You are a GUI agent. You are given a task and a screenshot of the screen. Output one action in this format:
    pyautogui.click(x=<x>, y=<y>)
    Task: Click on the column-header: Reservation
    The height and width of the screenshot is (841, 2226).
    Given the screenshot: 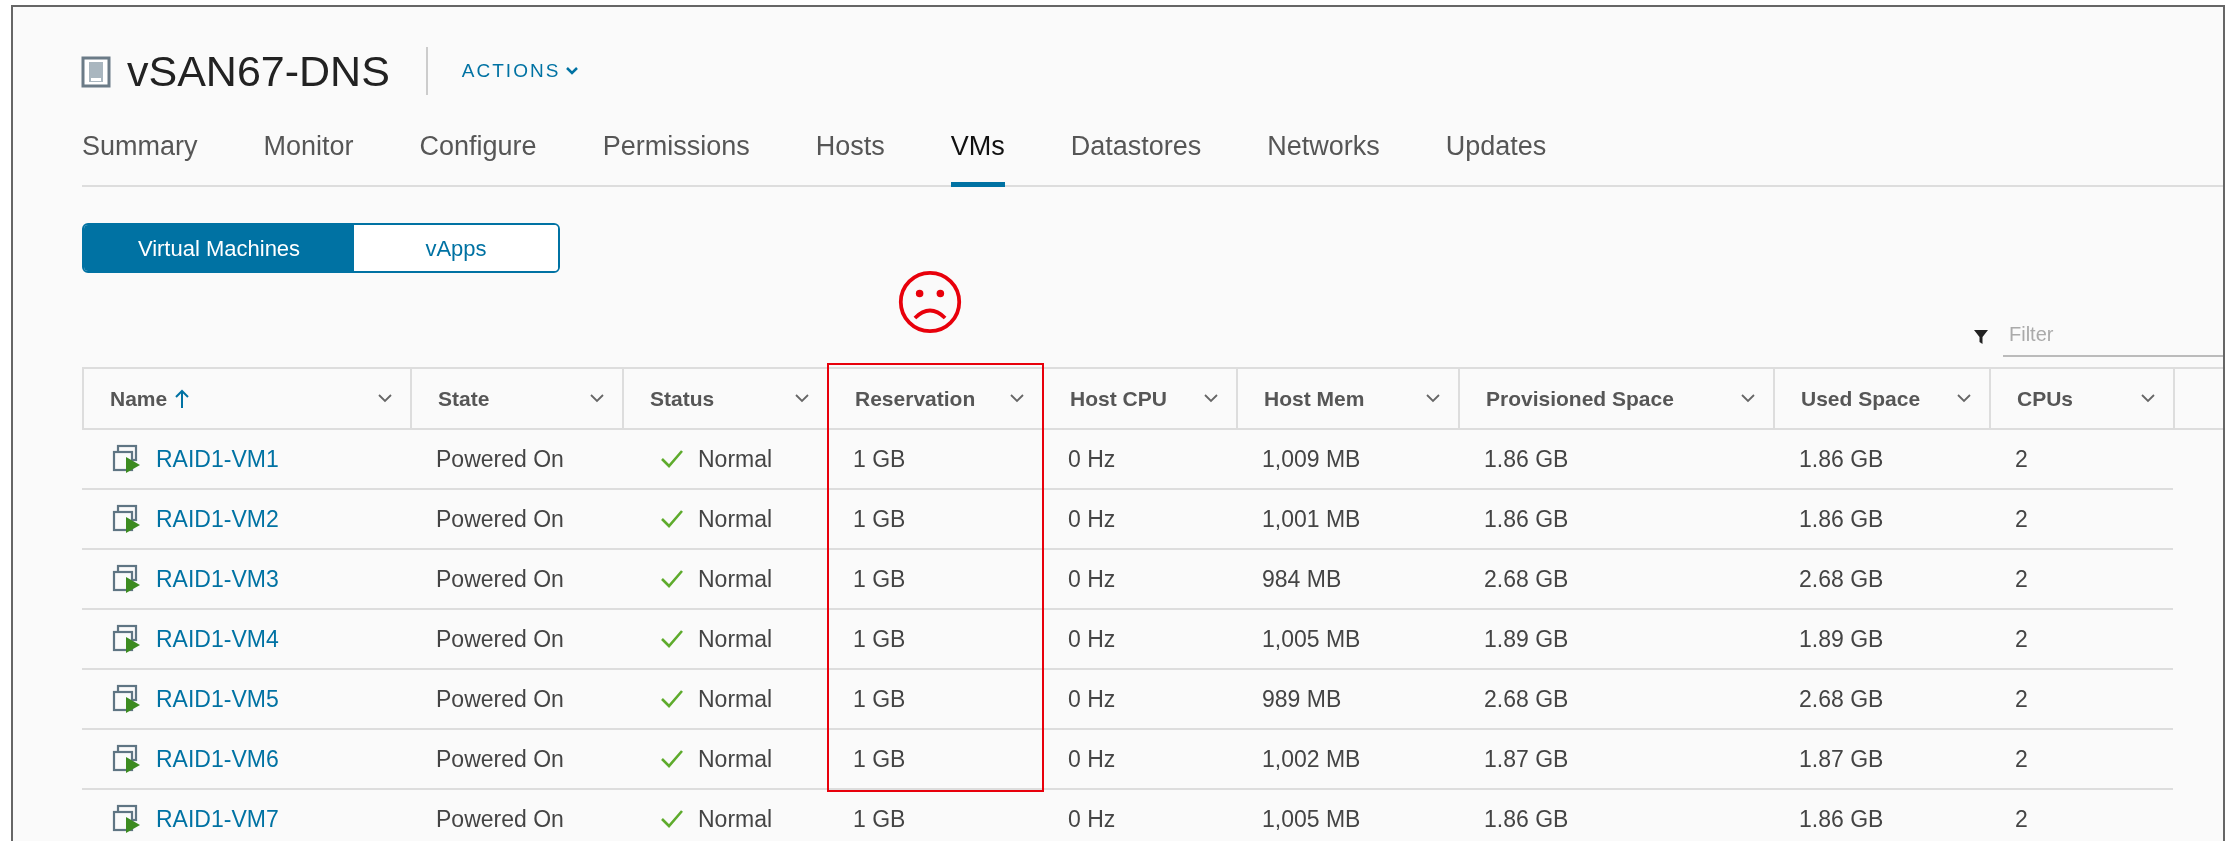 What is the action you would take?
    pyautogui.click(x=936, y=398)
    